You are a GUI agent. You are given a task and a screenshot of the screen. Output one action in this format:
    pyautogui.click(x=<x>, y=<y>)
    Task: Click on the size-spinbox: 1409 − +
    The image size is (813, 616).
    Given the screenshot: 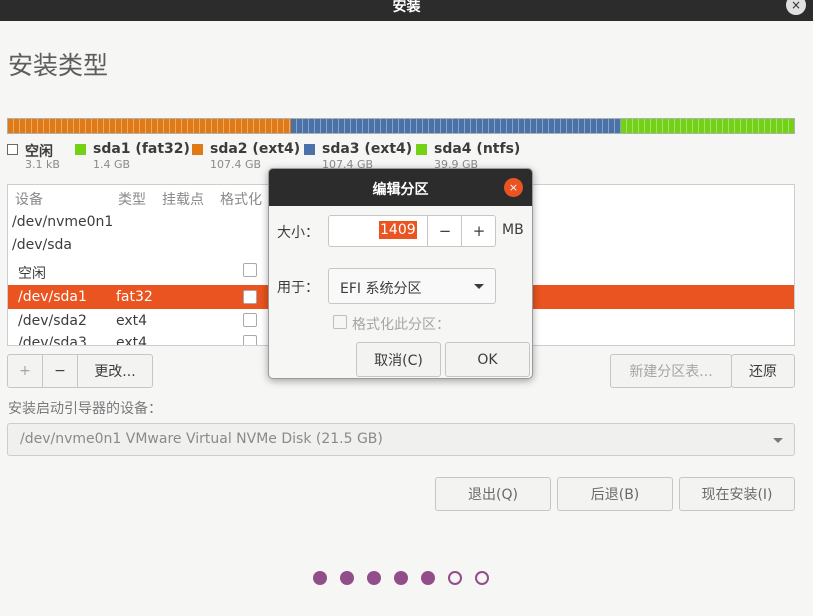 What is the action you would take?
    pyautogui.click(x=412, y=231)
    